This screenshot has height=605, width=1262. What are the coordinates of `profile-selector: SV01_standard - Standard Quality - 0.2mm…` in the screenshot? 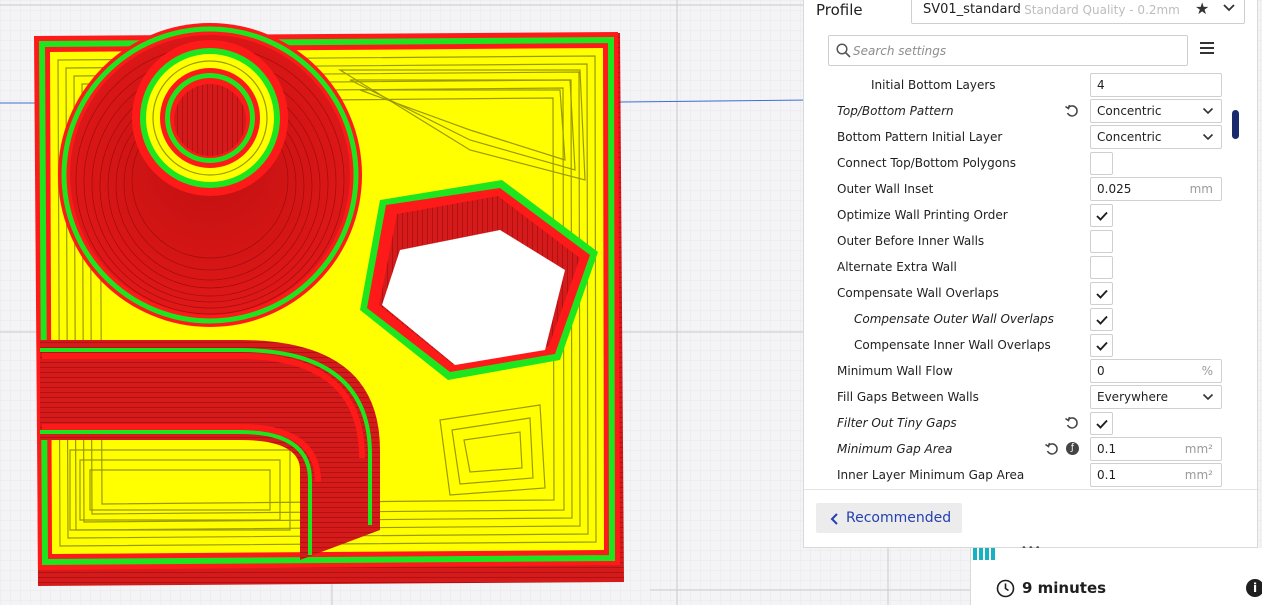 It's located at (1078, 12).